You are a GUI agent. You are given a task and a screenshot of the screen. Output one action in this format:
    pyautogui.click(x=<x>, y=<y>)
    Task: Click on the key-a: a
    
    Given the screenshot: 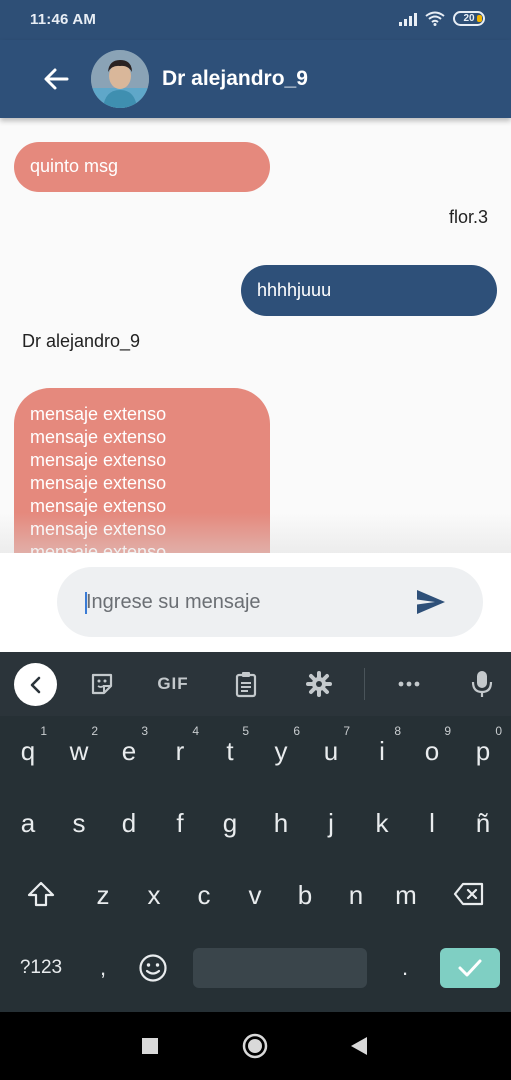 What is the action you would take?
    pyautogui.click(x=28, y=822)
    